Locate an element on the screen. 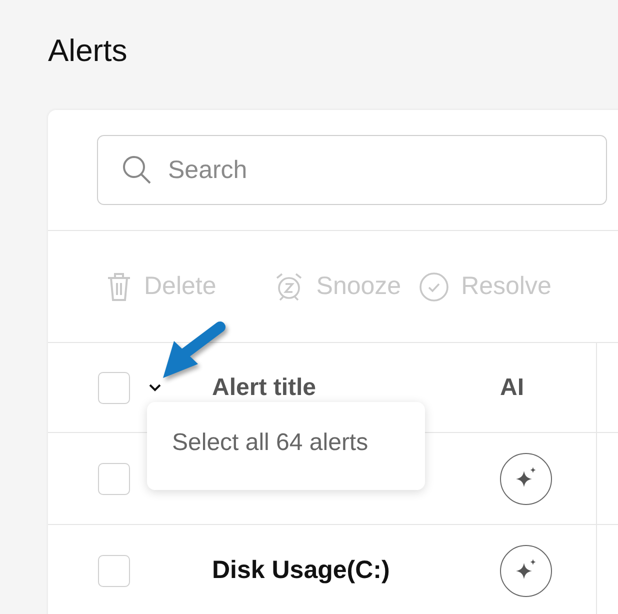  trash-icon is located at coordinates (119, 287).